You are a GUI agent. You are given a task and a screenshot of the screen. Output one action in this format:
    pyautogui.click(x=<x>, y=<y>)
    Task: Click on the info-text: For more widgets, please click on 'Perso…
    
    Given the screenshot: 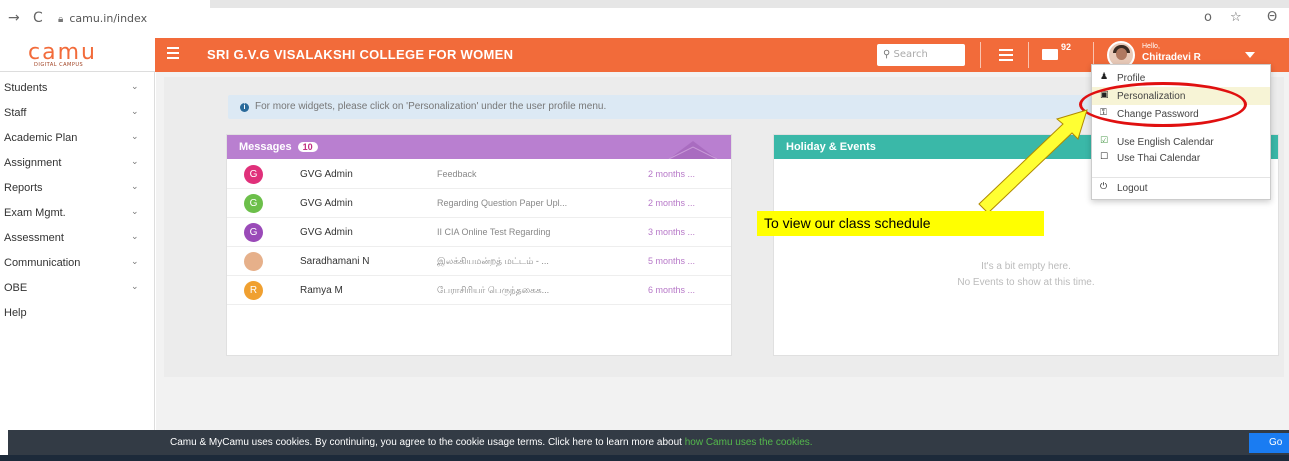 What is the action you would take?
    pyautogui.click(x=431, y=106)
    